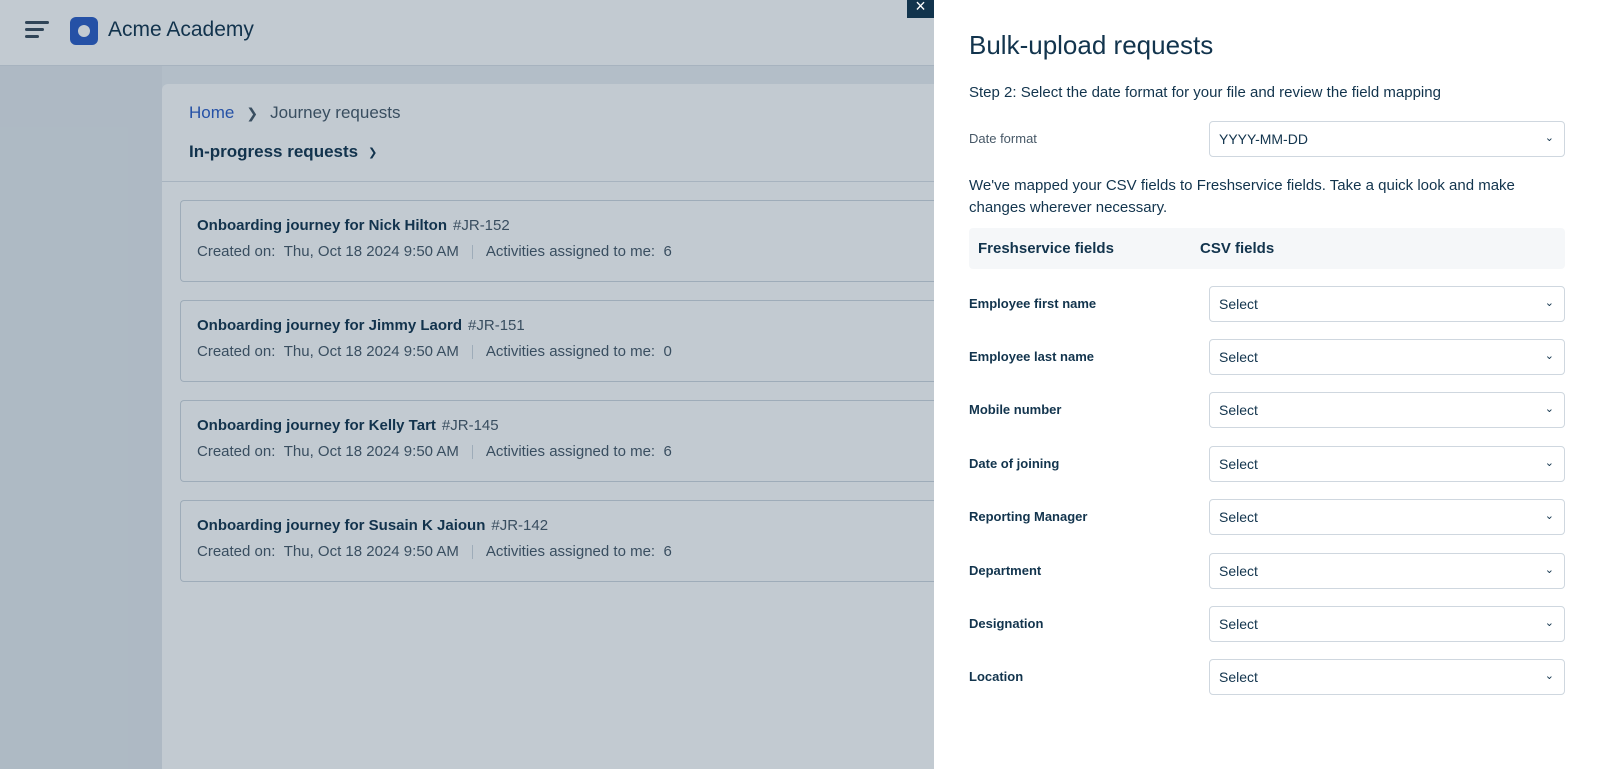 Image resolution: width=1600 pixels, height=769 pixels. I want to click on field-select-designation: Select ⌄, so click(1387, 624).